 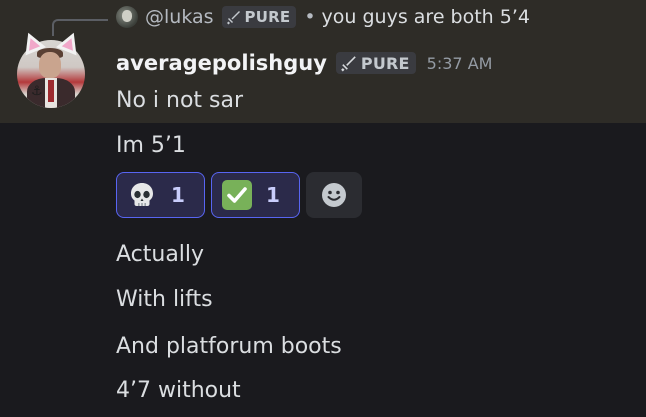 I want to click on add-reaction-button, so click(x=334, y=195).